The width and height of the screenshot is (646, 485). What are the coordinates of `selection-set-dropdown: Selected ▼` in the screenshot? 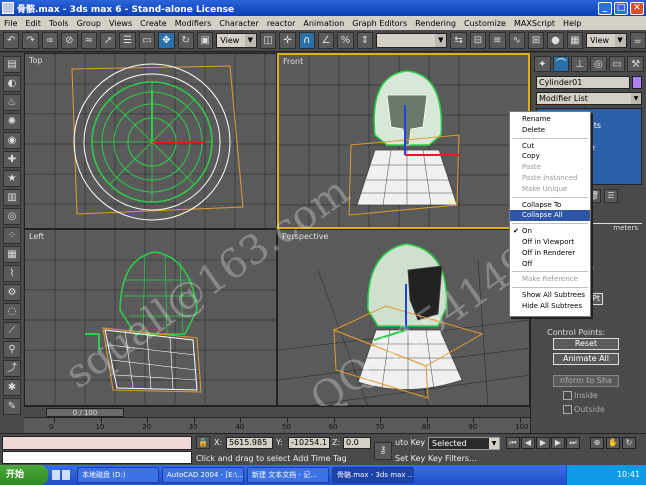 It's located at (464, 443).